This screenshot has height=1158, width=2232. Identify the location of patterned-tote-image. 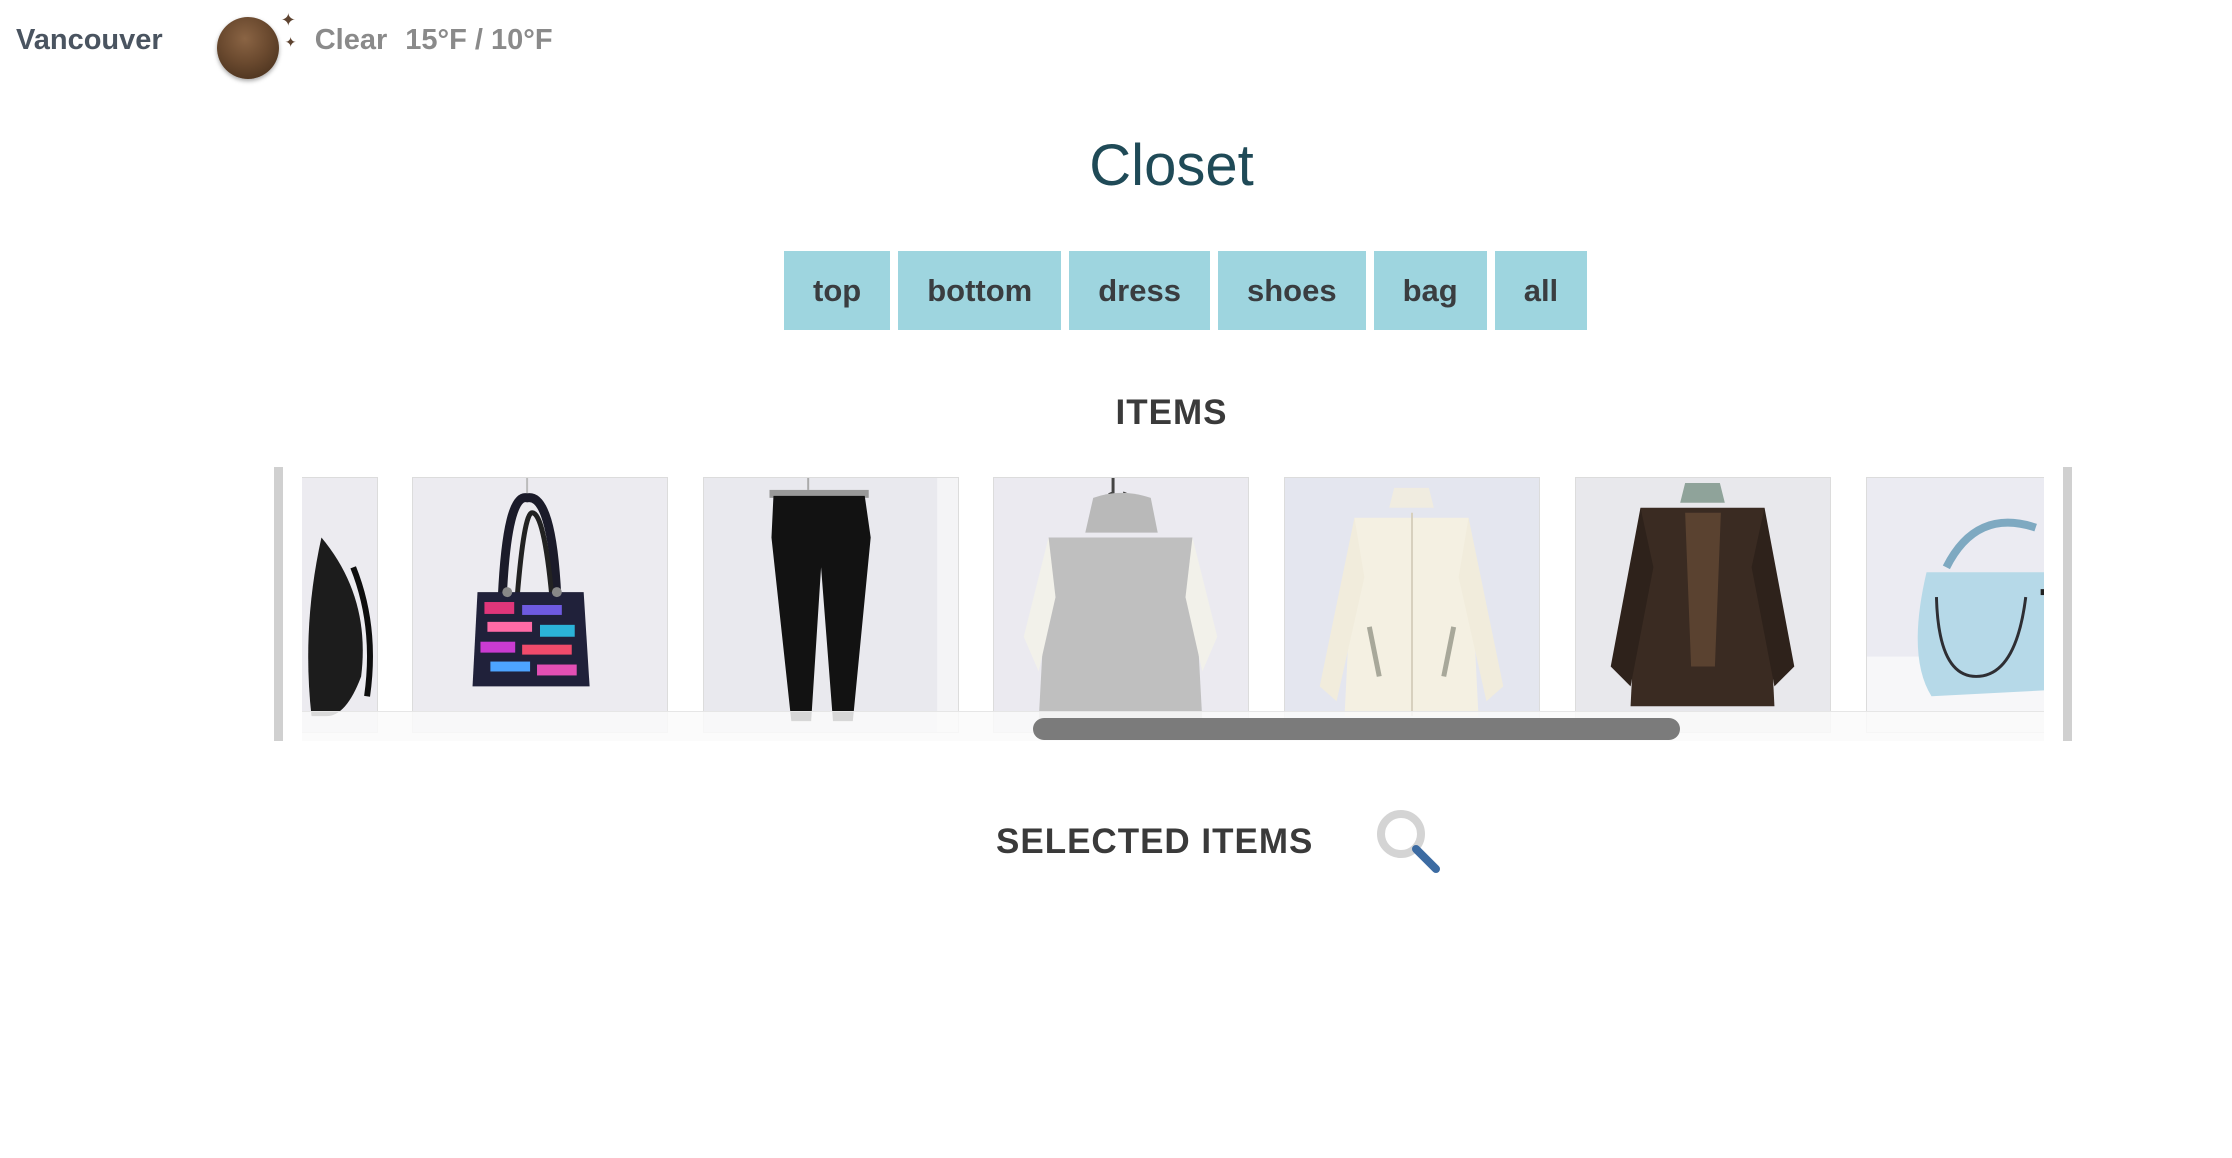
(540, 605).